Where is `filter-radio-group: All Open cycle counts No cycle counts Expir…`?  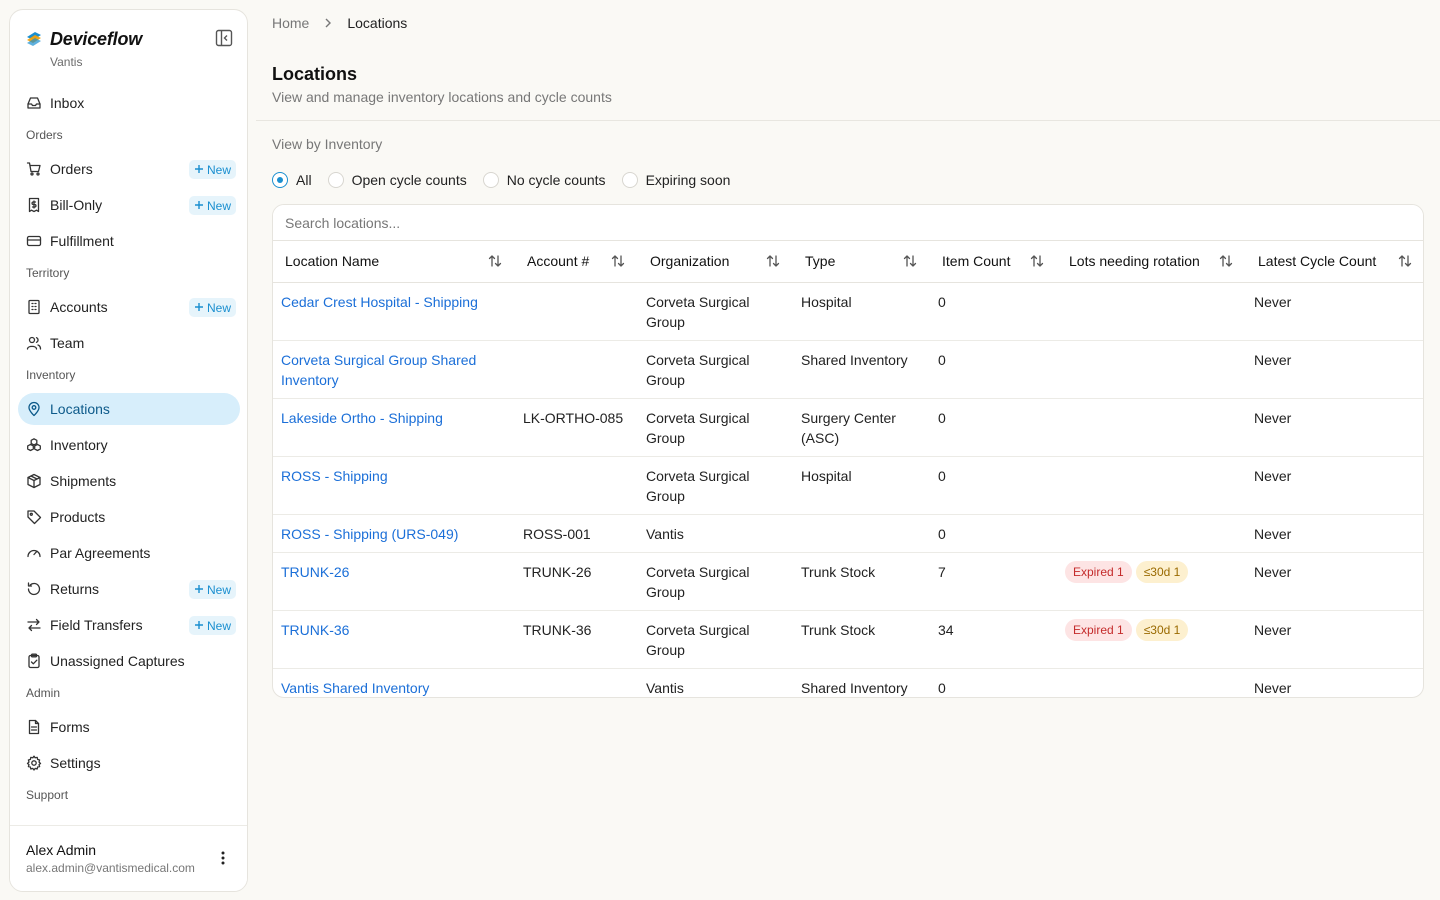 filter-radio-group: All Open cycle counts No cycle counts Expir… is located at coordinates (501, 180).